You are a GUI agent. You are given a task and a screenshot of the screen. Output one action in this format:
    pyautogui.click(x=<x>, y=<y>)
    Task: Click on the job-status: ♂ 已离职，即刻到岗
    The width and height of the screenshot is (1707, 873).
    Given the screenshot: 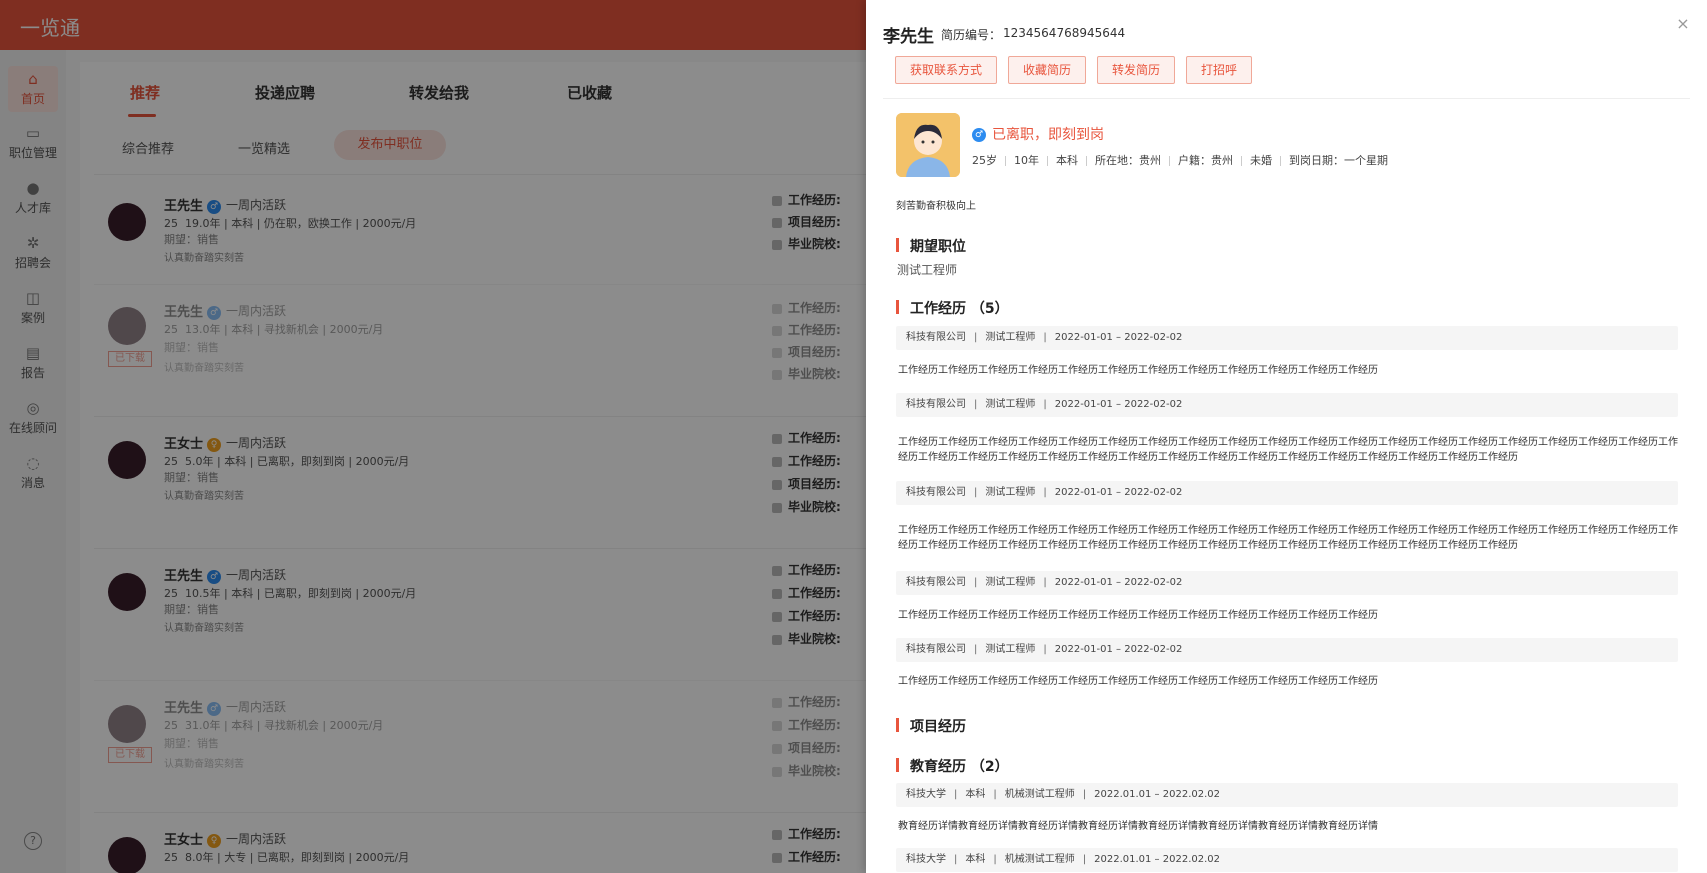 What is the action you would take?
    pyautogui.click(x=1038, y=134)
    